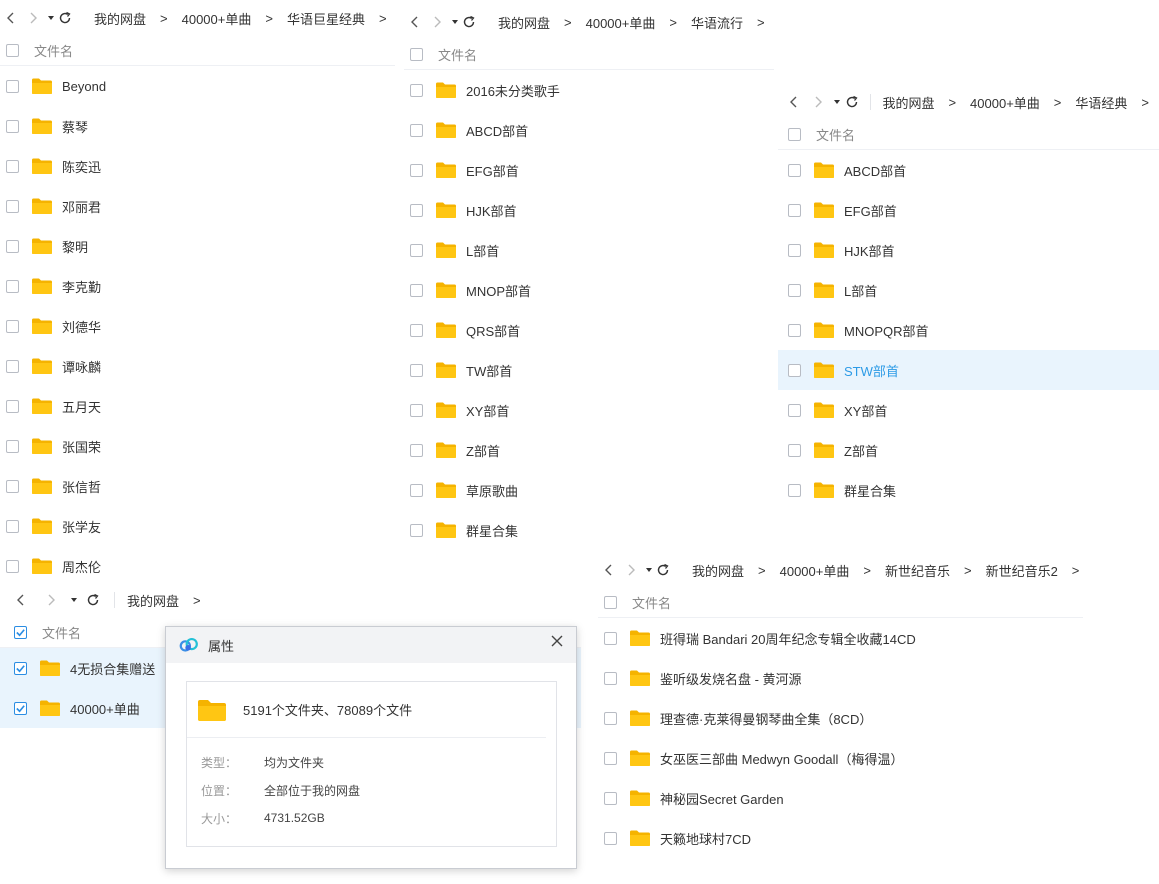 This screenshot has width=1159, height=884. Describe the element at coordinates (589, 450) in the screenshot. I see `list-item: Z部首` at that location.